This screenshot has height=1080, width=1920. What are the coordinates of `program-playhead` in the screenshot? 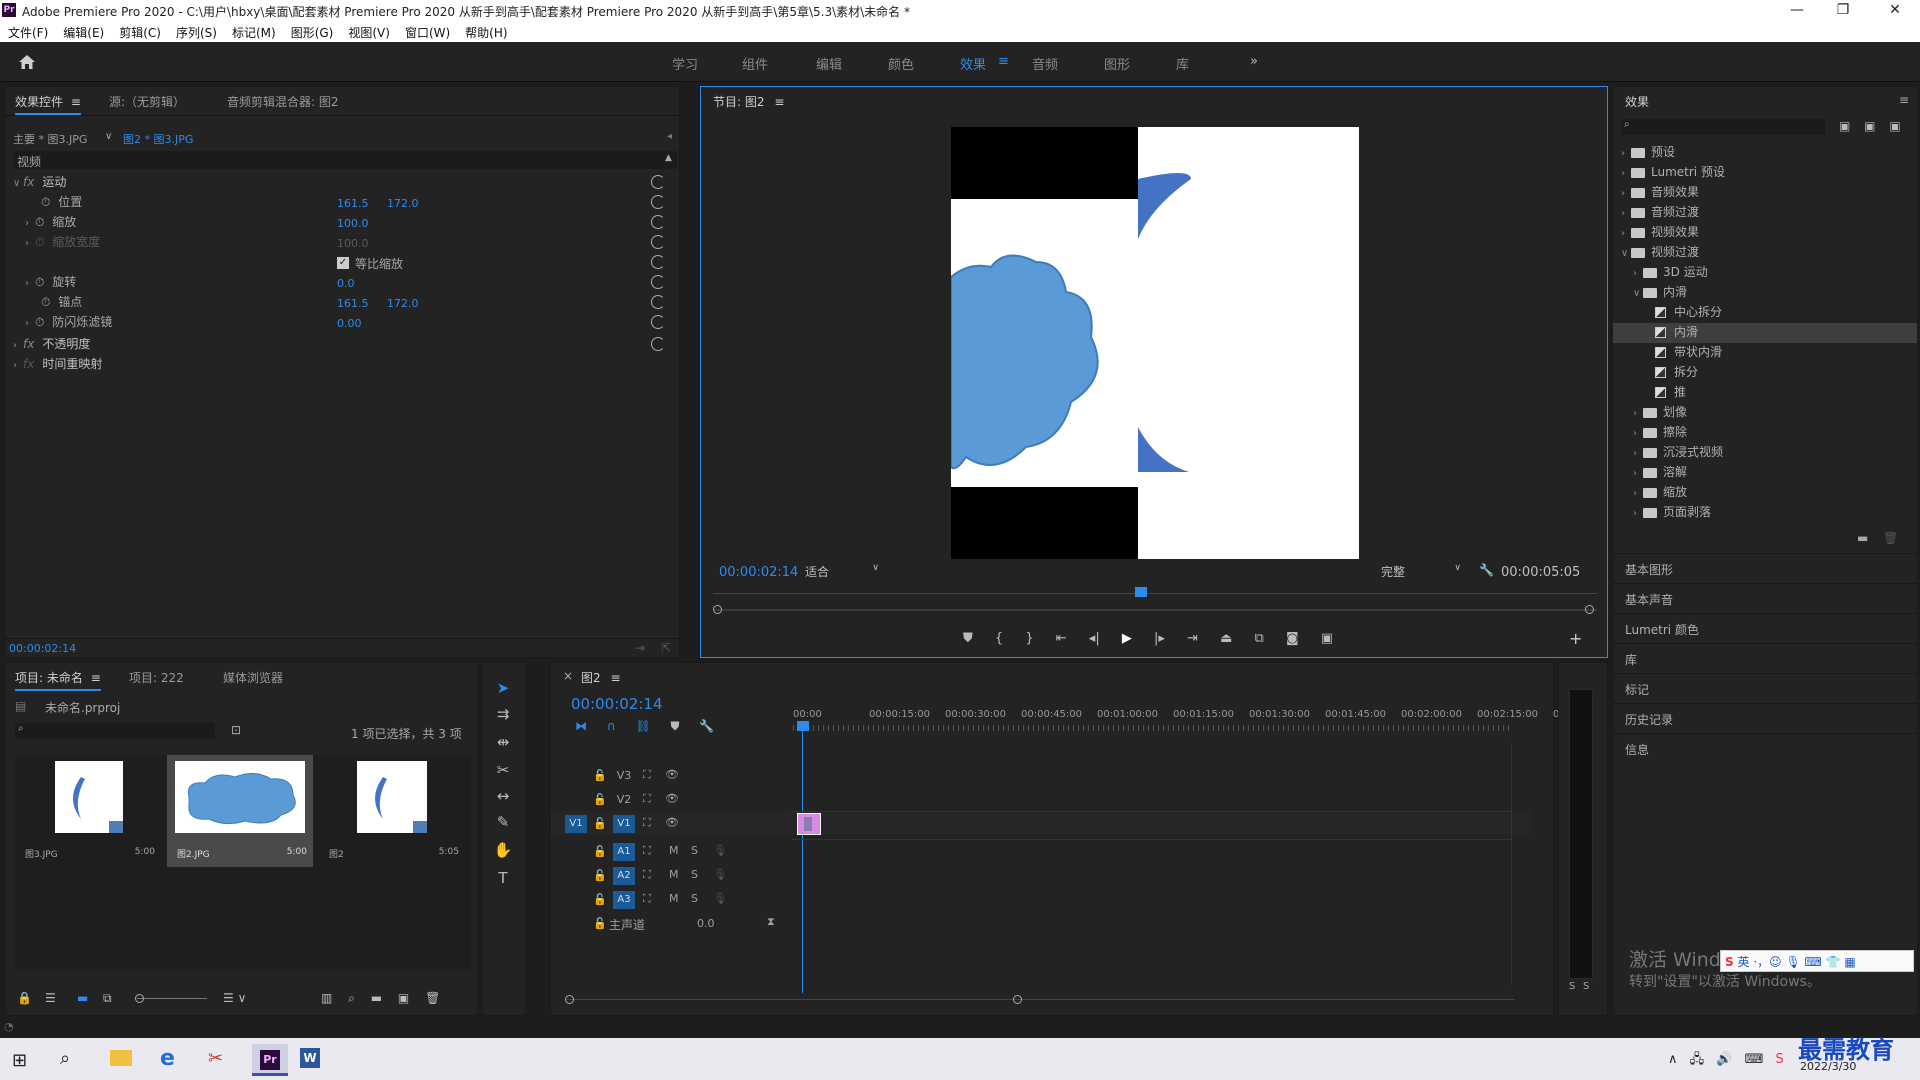 It's located at (1141, 592).